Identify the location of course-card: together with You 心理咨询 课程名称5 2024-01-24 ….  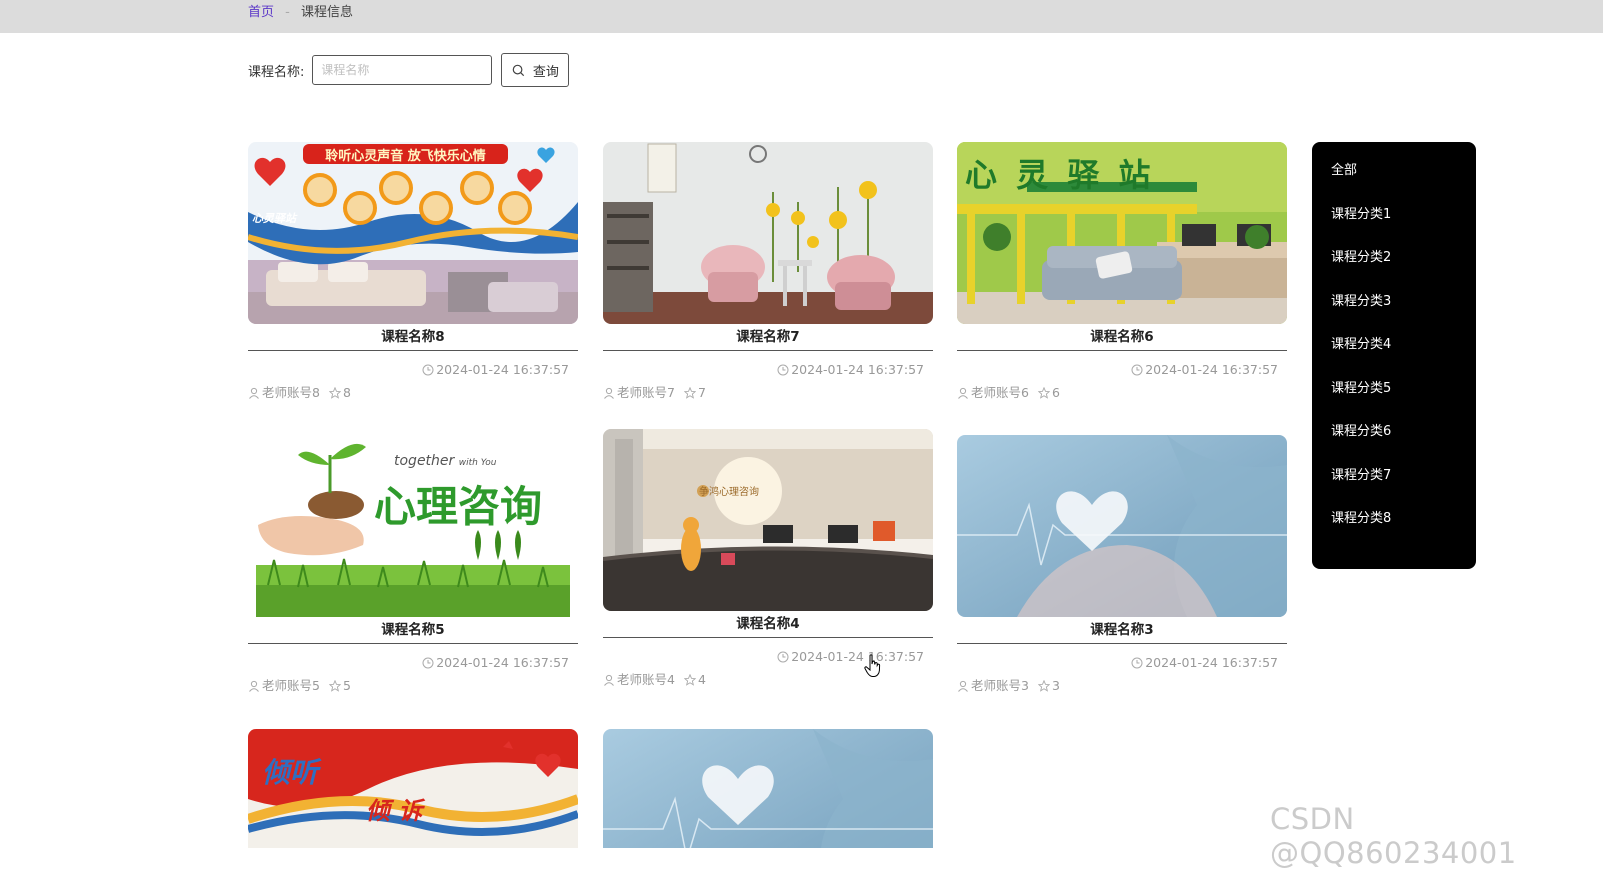
(413, 565).